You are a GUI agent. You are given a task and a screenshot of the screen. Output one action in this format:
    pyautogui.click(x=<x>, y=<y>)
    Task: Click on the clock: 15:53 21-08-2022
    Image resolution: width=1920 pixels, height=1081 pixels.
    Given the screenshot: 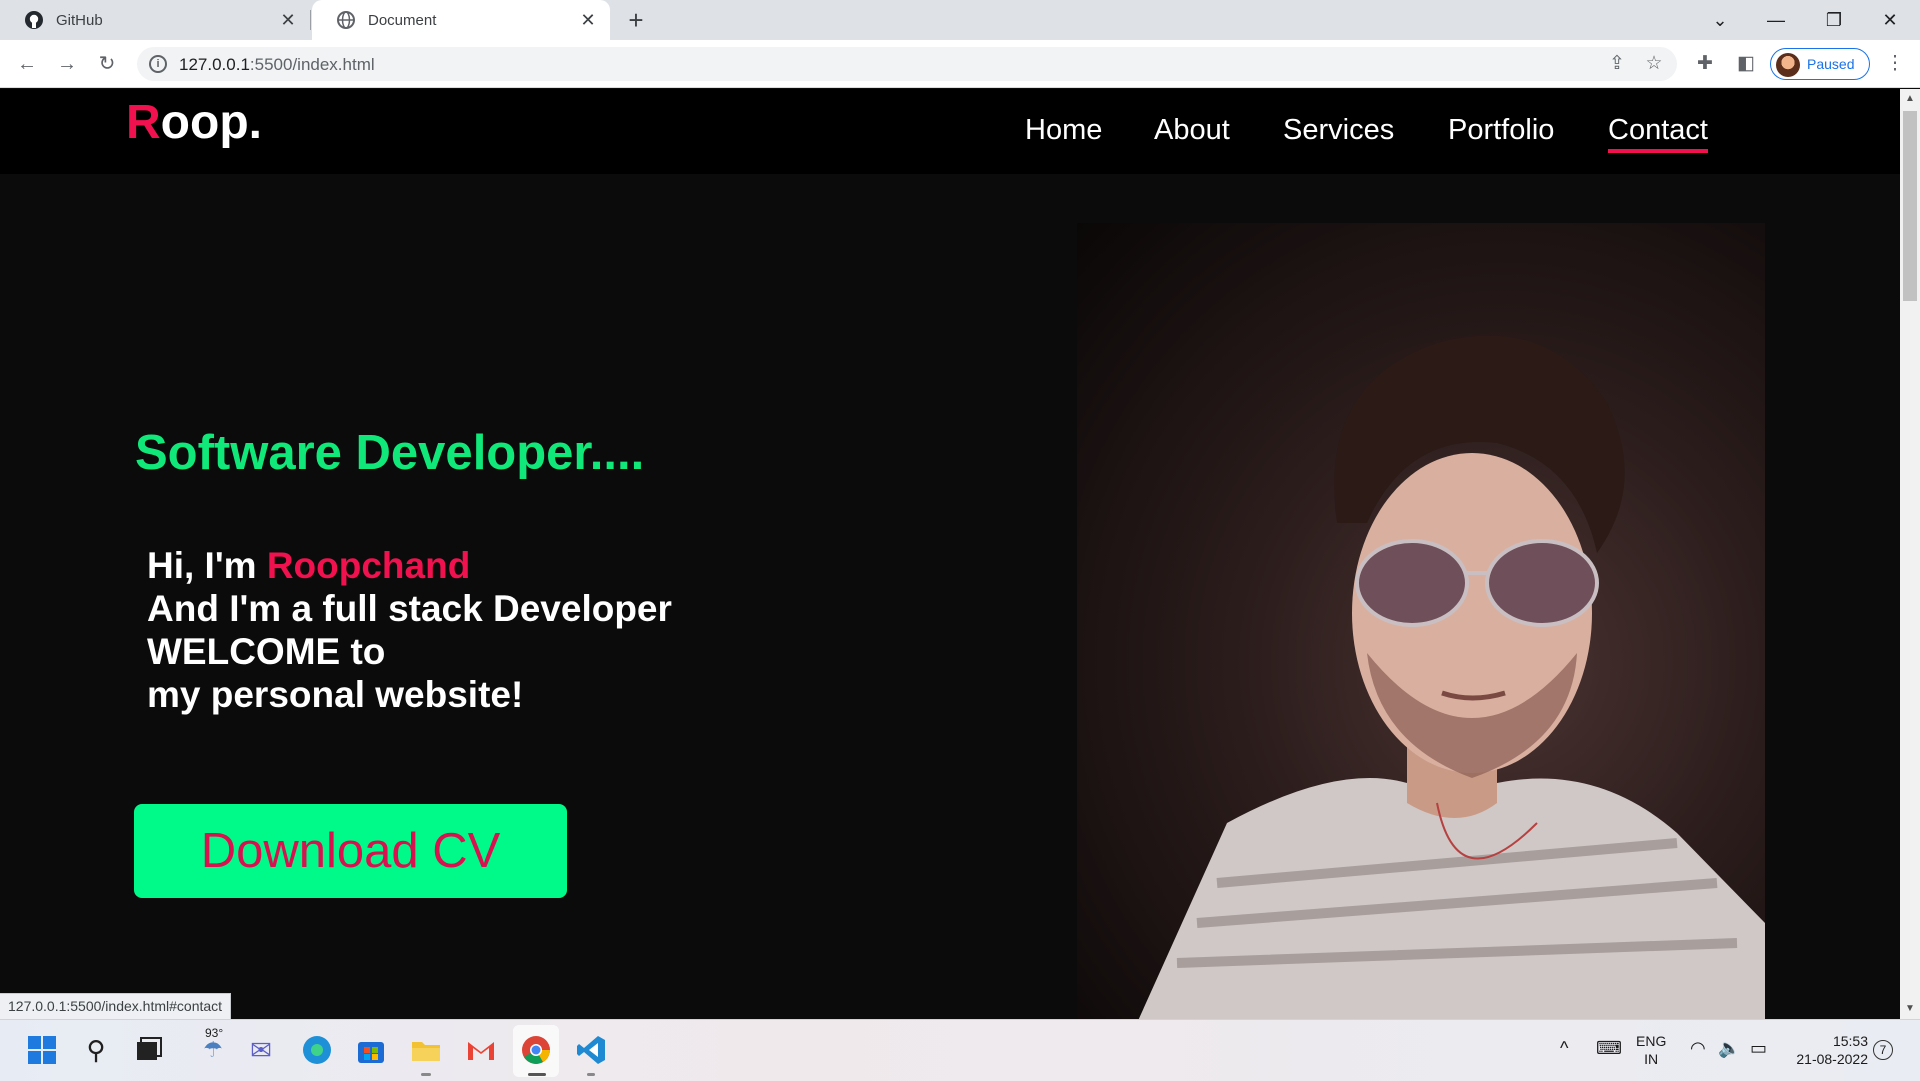 What is the action you would take?
    pyautogui.click(x=1828, y=1050)
    